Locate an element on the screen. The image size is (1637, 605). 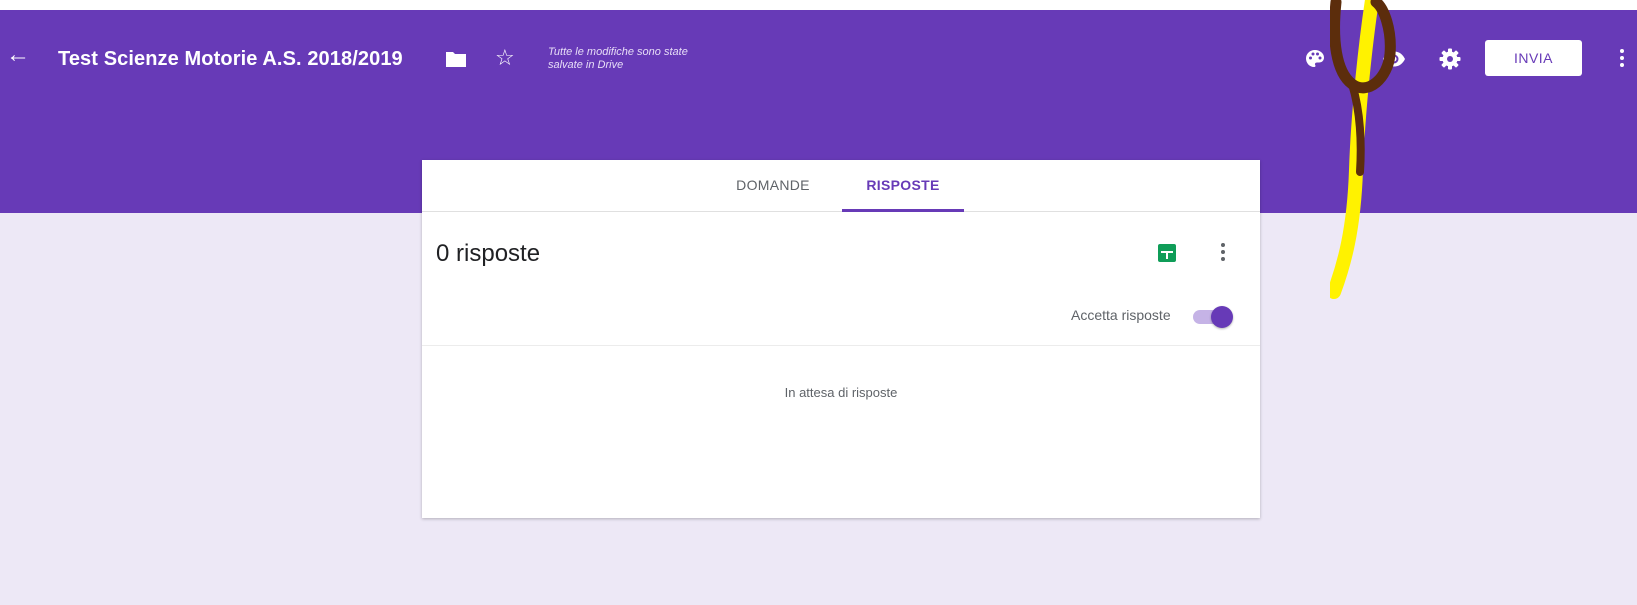
accept-responses-label: Accetta risposte is located at coordinates (1121, 315).